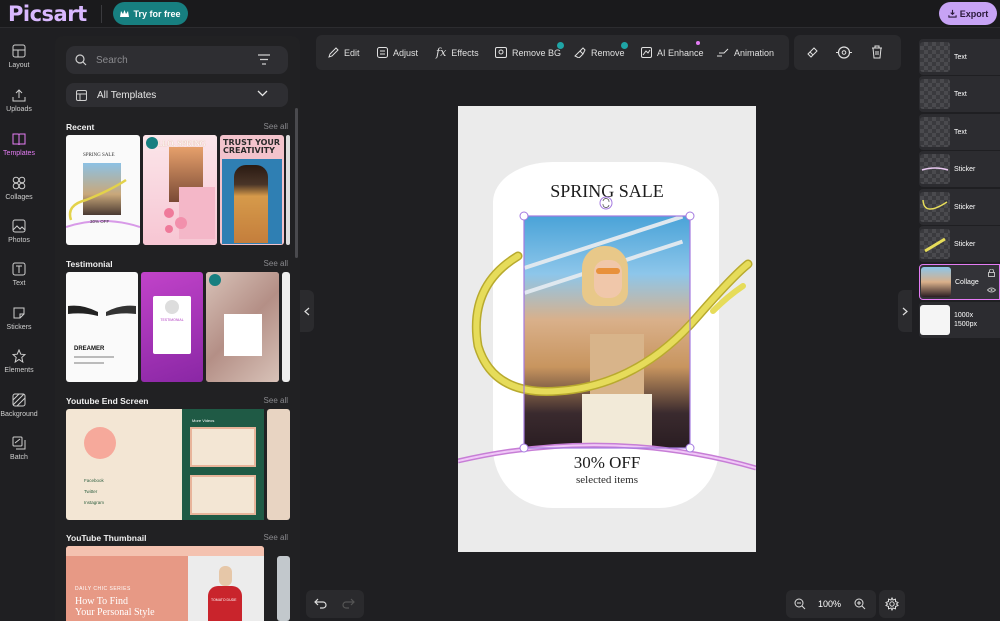  I want to click on nav-collages: Collages, so click(19, 196).